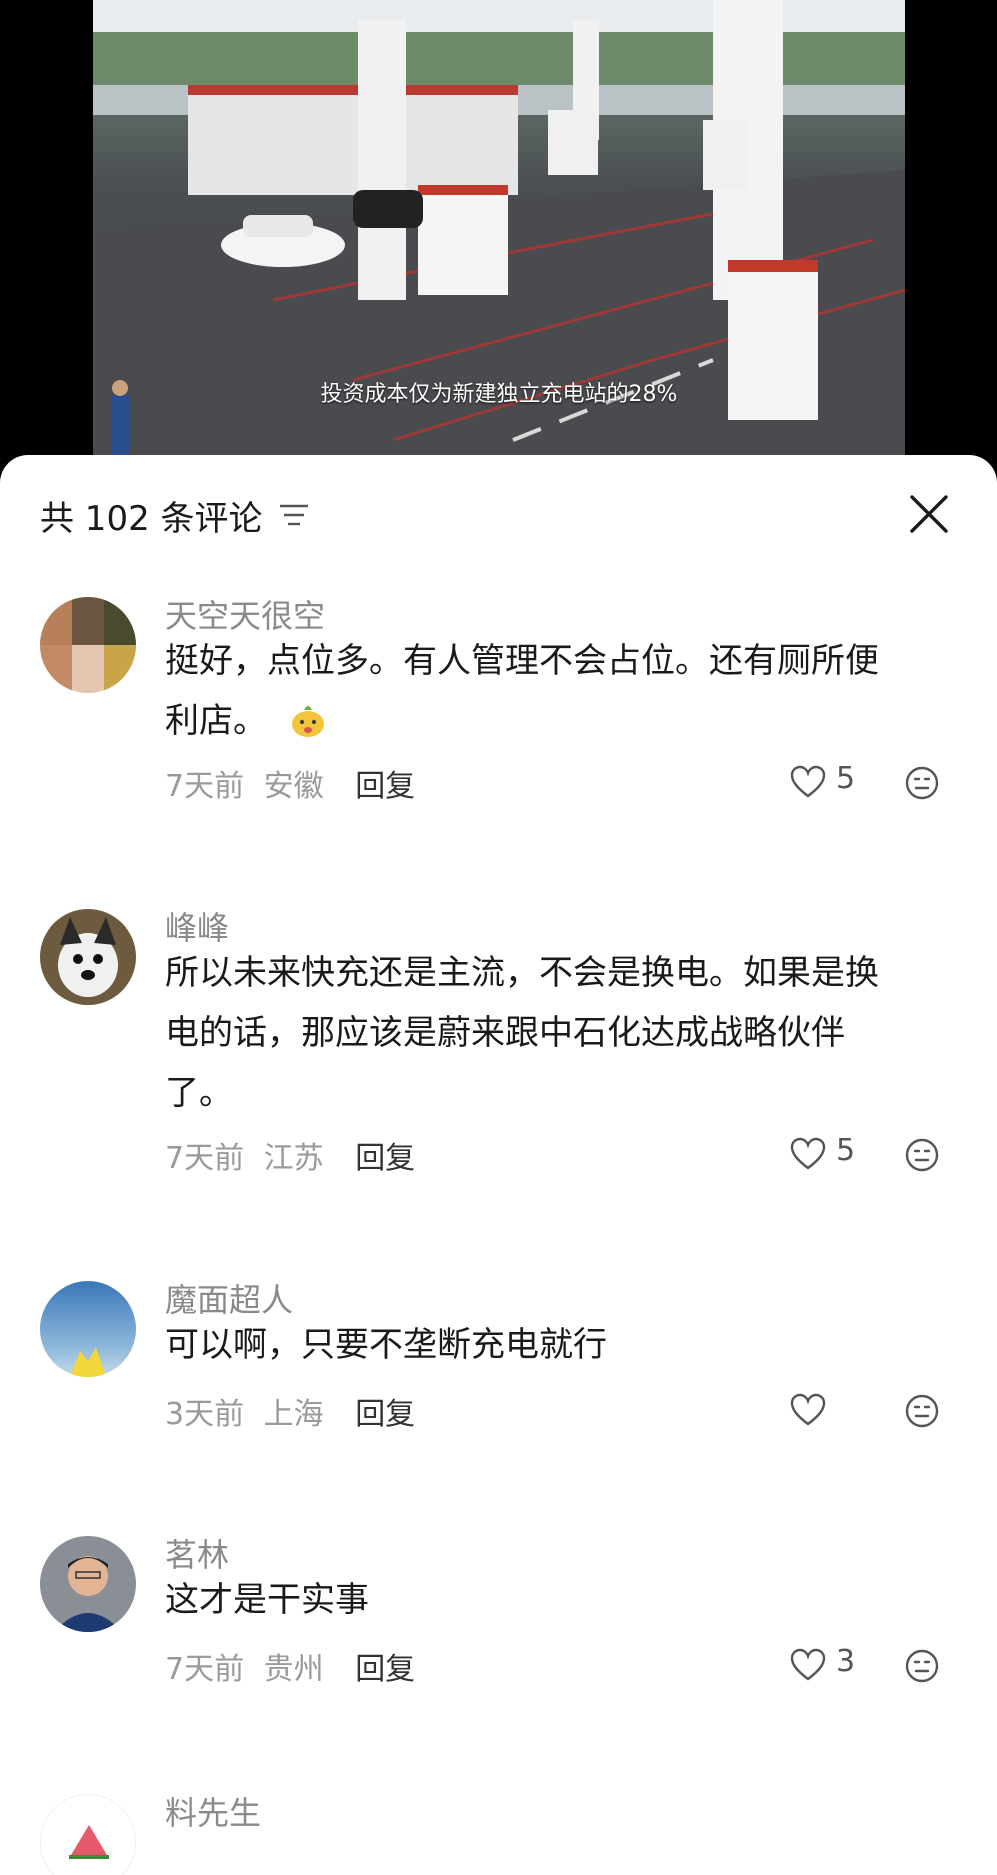 The image size is (997, 1875). Describe the element at coordinates (929, 514) in the screenshot. I see `close-icon` at that location.